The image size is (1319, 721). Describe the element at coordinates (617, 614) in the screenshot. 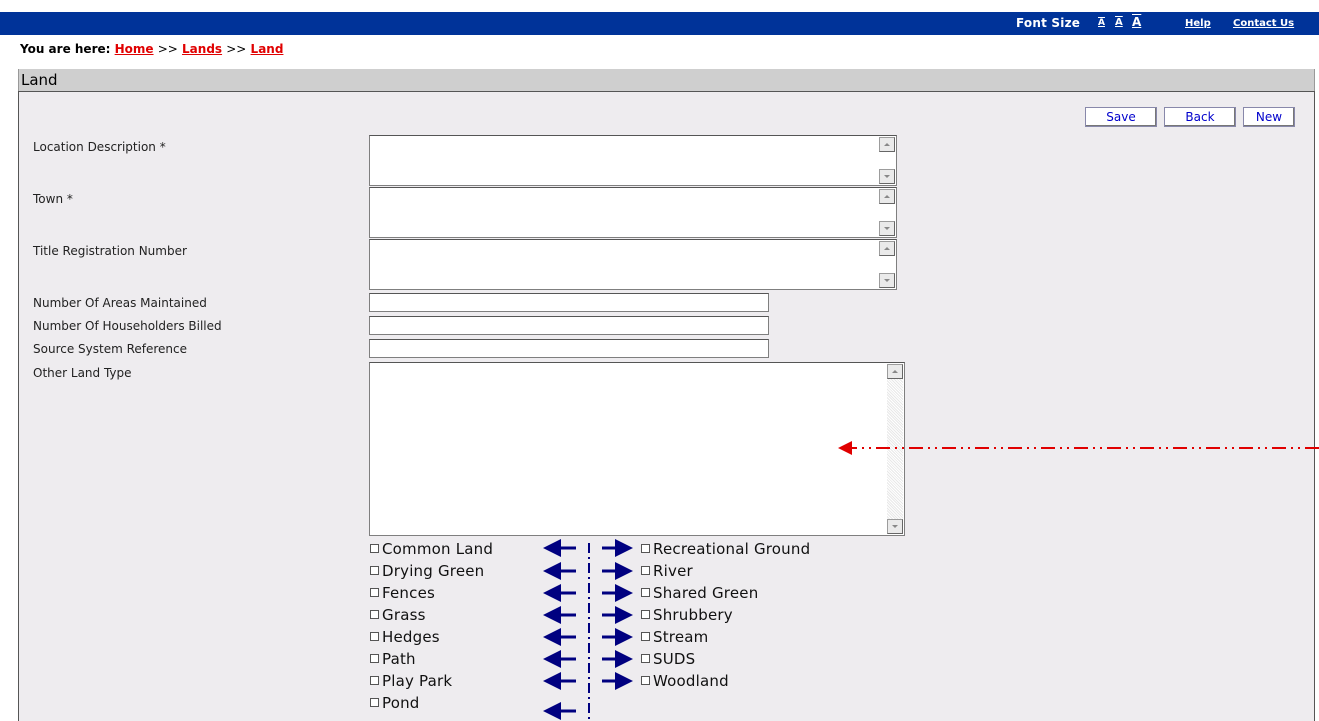

I see `blue-arrows-right` at that location.